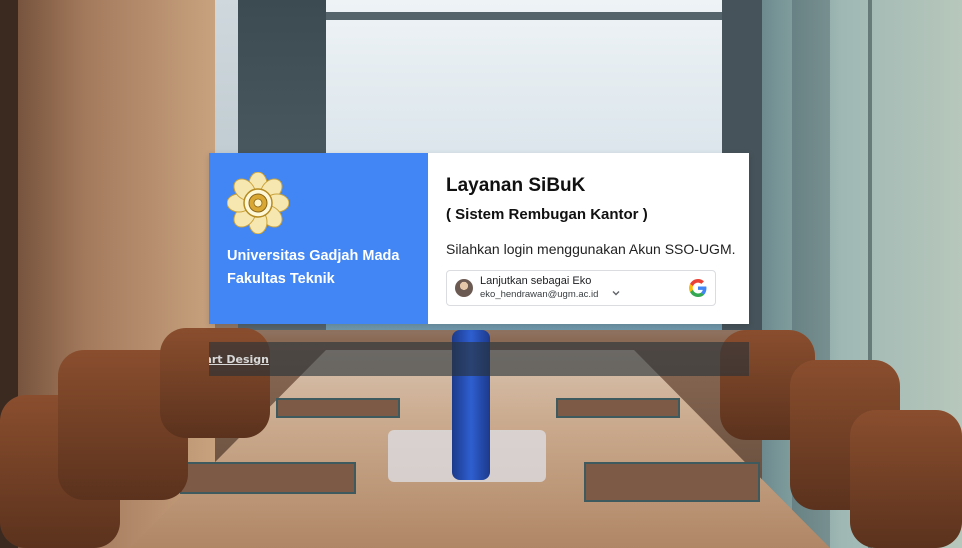  Describe the element at coordinates (464, 288) in the screenshot. I see `avatar` at that location.